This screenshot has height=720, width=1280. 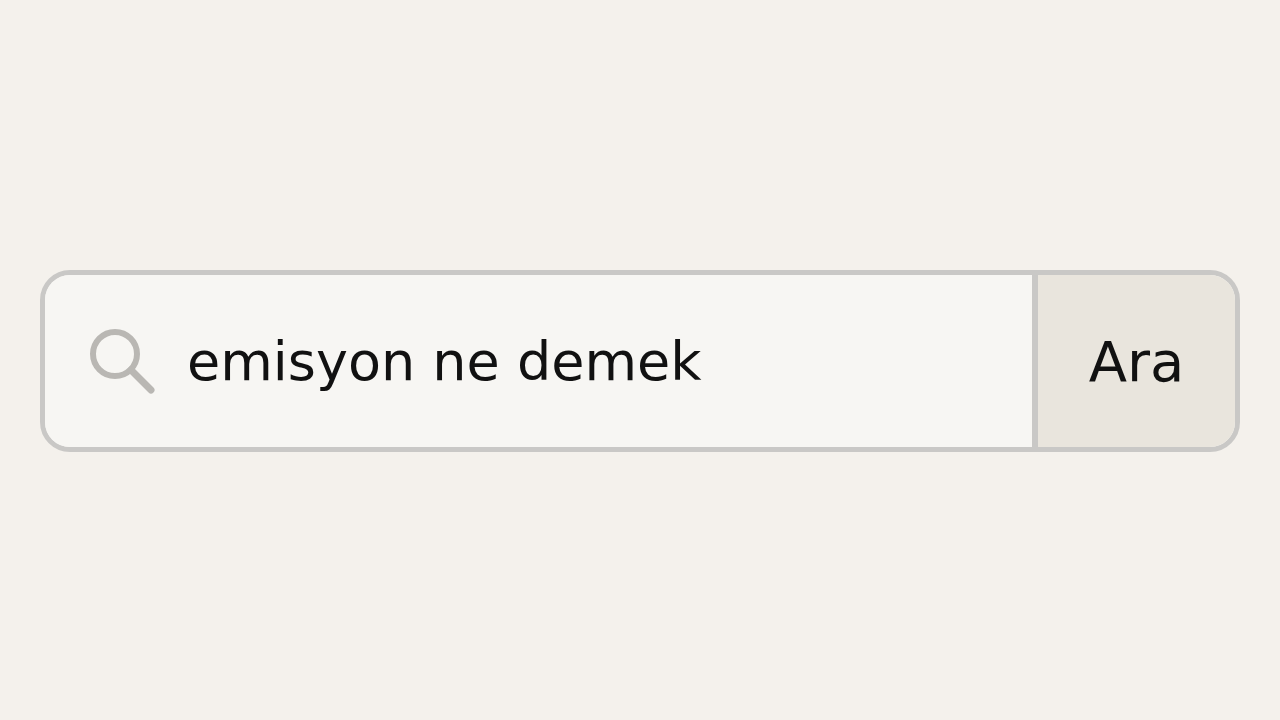 I want to click on search-field: emisyon ne demek, so click(x=577, y=361).